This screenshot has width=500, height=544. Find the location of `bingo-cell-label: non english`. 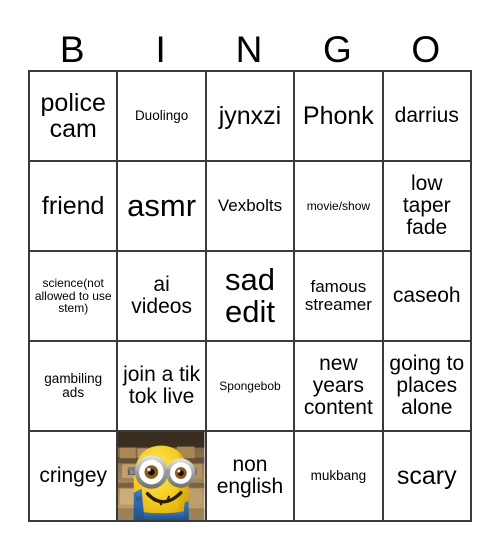

bingo-cell-label: non english is located at coordinates (250, 475).